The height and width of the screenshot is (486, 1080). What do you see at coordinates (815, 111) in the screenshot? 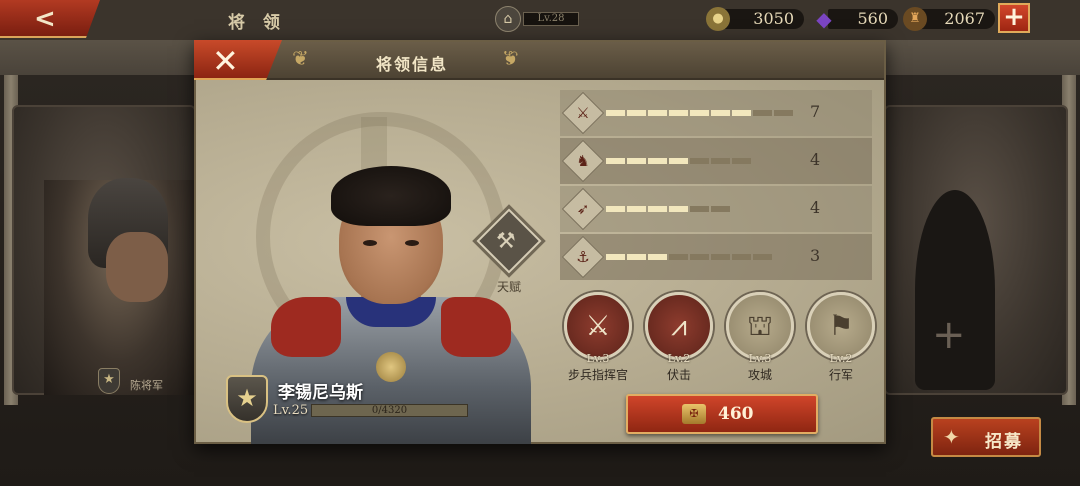
I see `stat-value: 7` at bounding box center [815, 111].